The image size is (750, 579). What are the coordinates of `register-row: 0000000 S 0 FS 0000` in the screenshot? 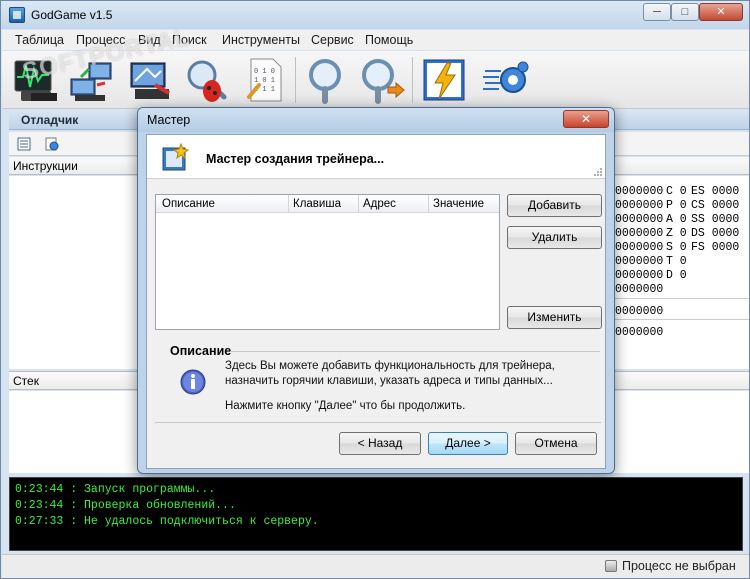 It's located at (677, 247).